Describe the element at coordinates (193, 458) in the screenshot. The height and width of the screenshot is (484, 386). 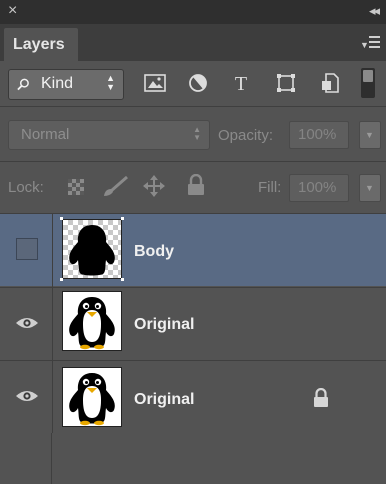
I see `layer-list-empty-area` at that location.